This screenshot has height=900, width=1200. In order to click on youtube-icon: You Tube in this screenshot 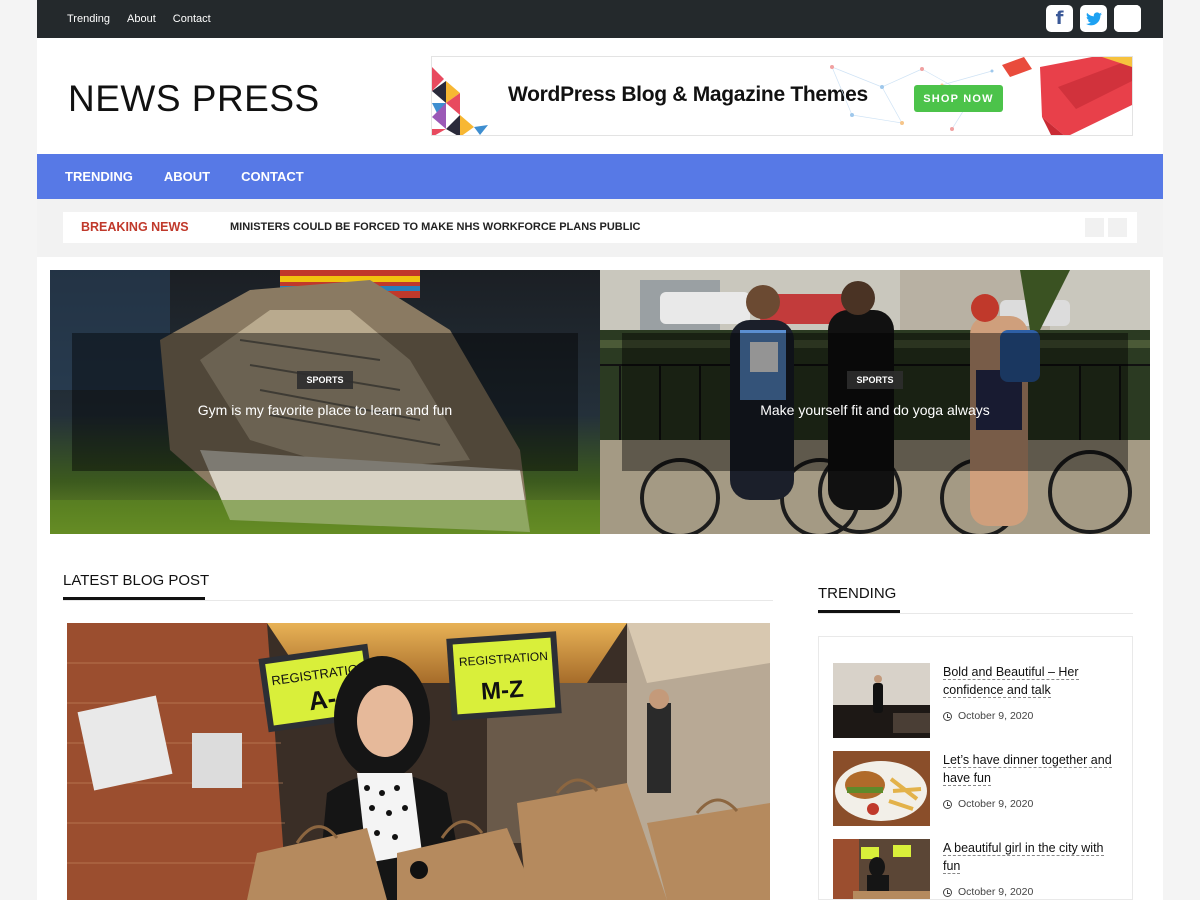, I will do `click(1127, 18)`.